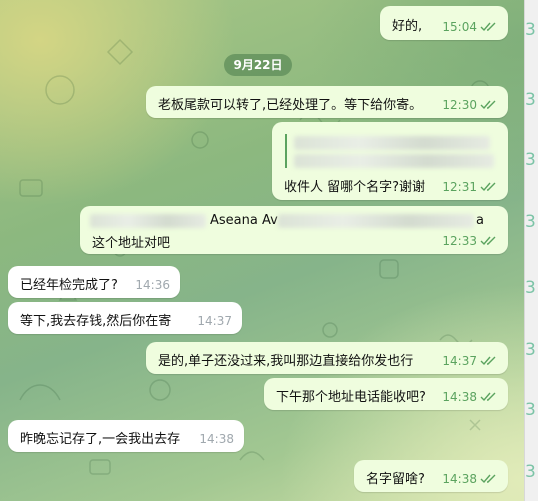  I want to click on message-outgoing: 老板尾款可以转了,已经处理了。等下给你寄。 12:30, so click(327, 102).